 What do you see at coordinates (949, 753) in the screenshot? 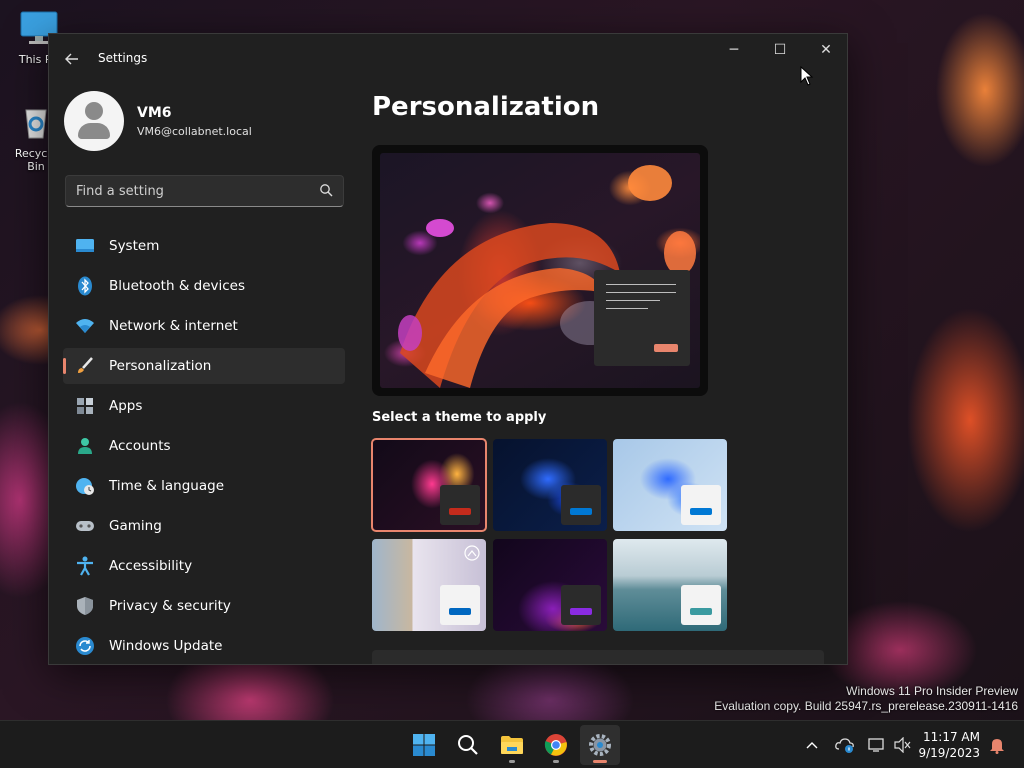
I see `clock-date: 9/19/2023` at bounding box center [949, 753].